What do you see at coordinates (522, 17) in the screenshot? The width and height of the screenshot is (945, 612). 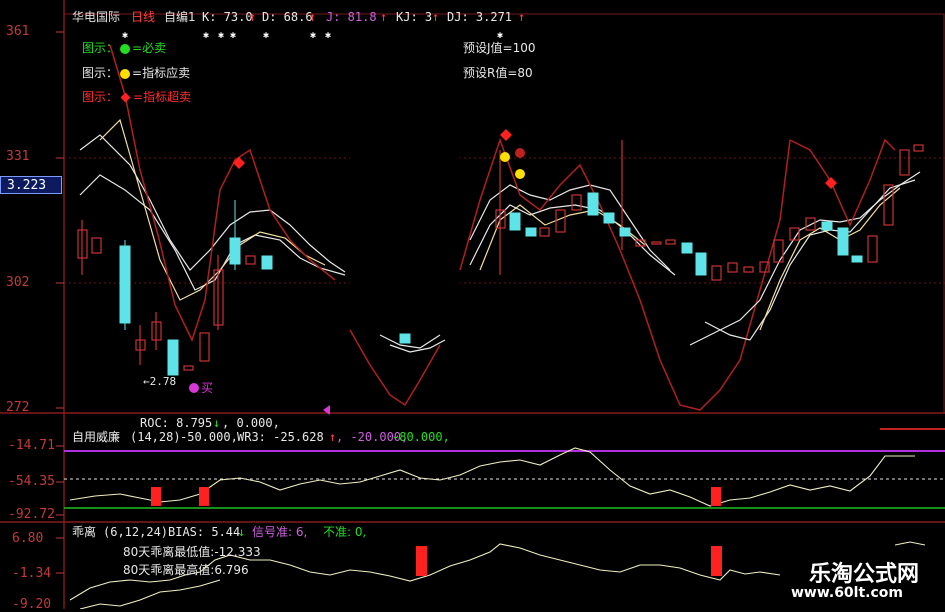 I see `dj-arrow: ↑` at bounding box center [522, 17].